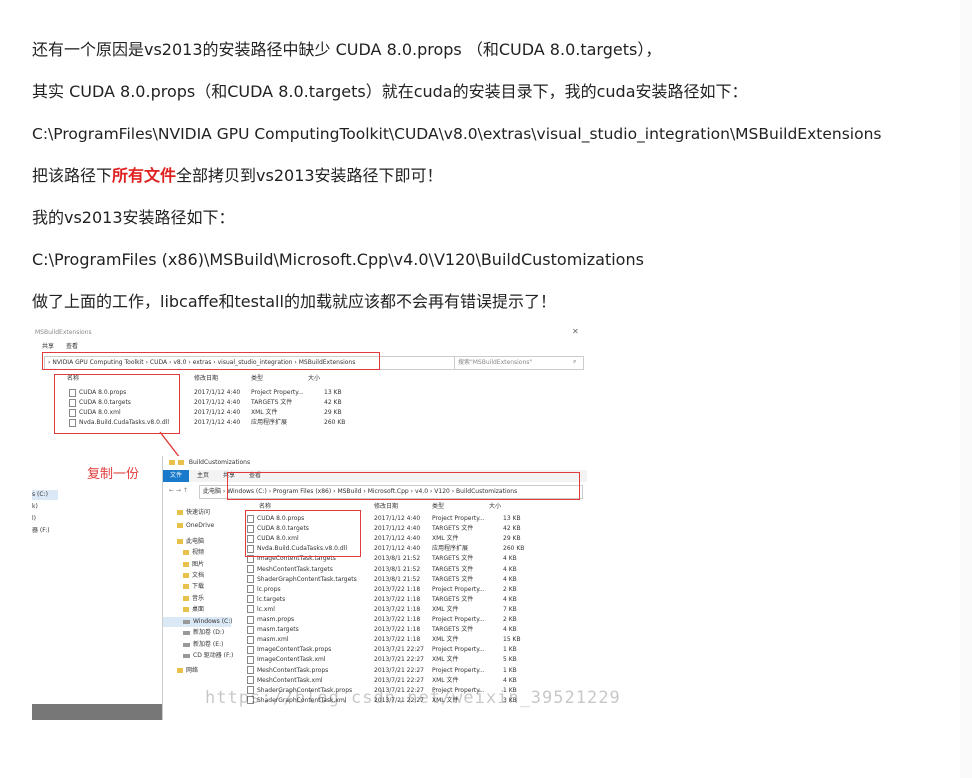 This screenshot has width=972, height=778. I want to click on file-row: masm.targets 2013/7/22 1:18 TARGETS 文件 4 KB, so click(375, 630).